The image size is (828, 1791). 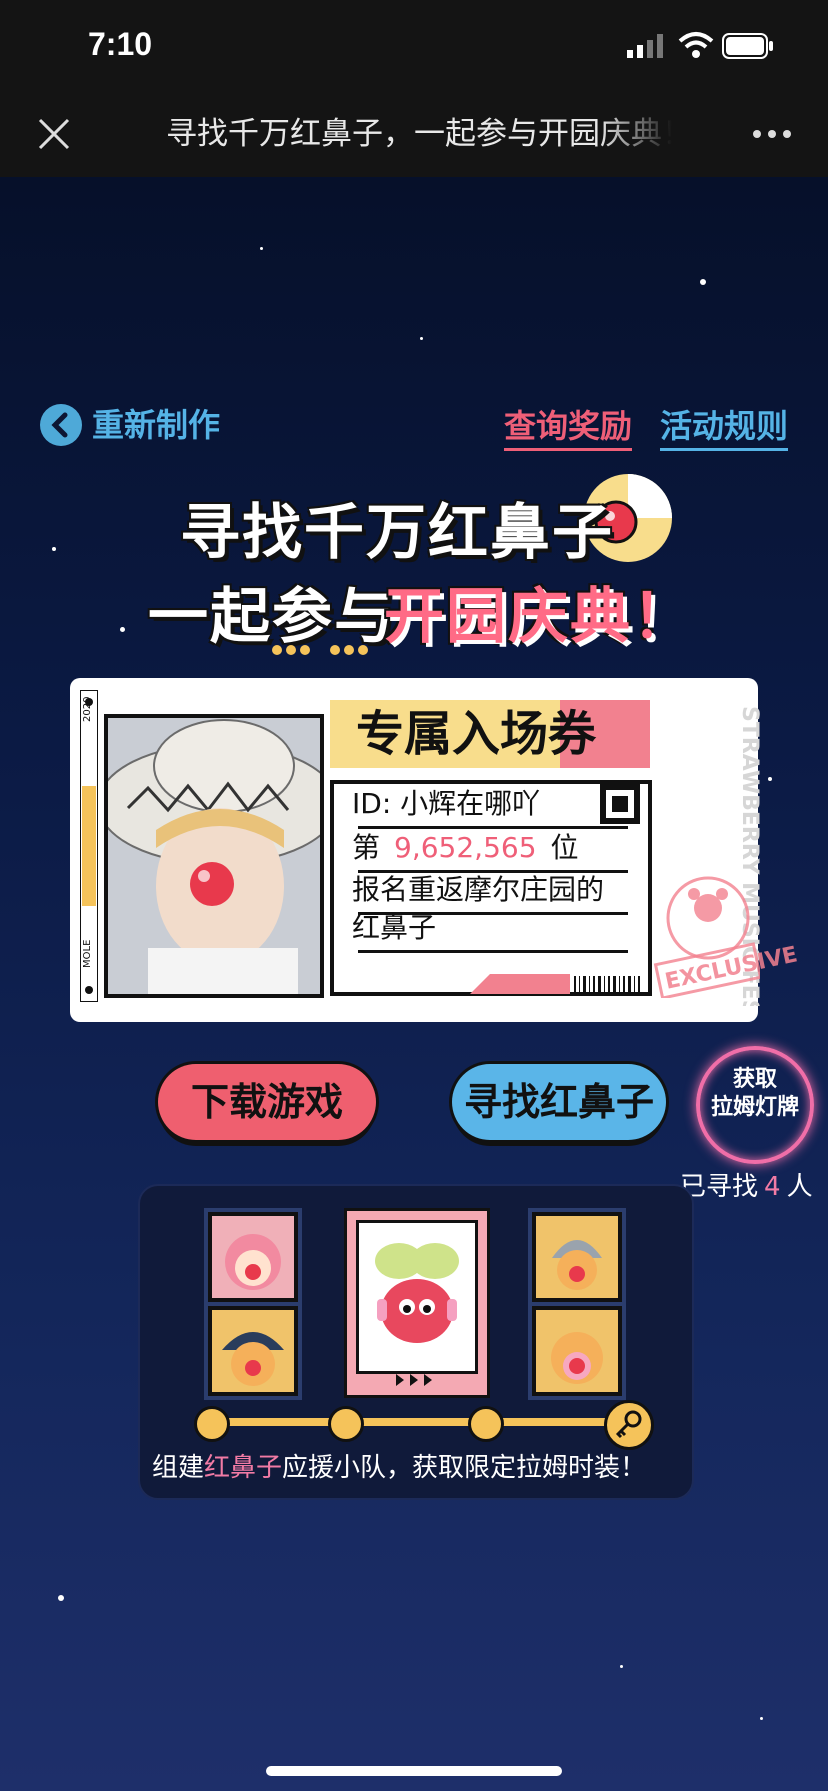 What do you see at coordinates (564, 847) in the screenshot?
I see `rank-suffix: 位` at bounding box center [564, 847].